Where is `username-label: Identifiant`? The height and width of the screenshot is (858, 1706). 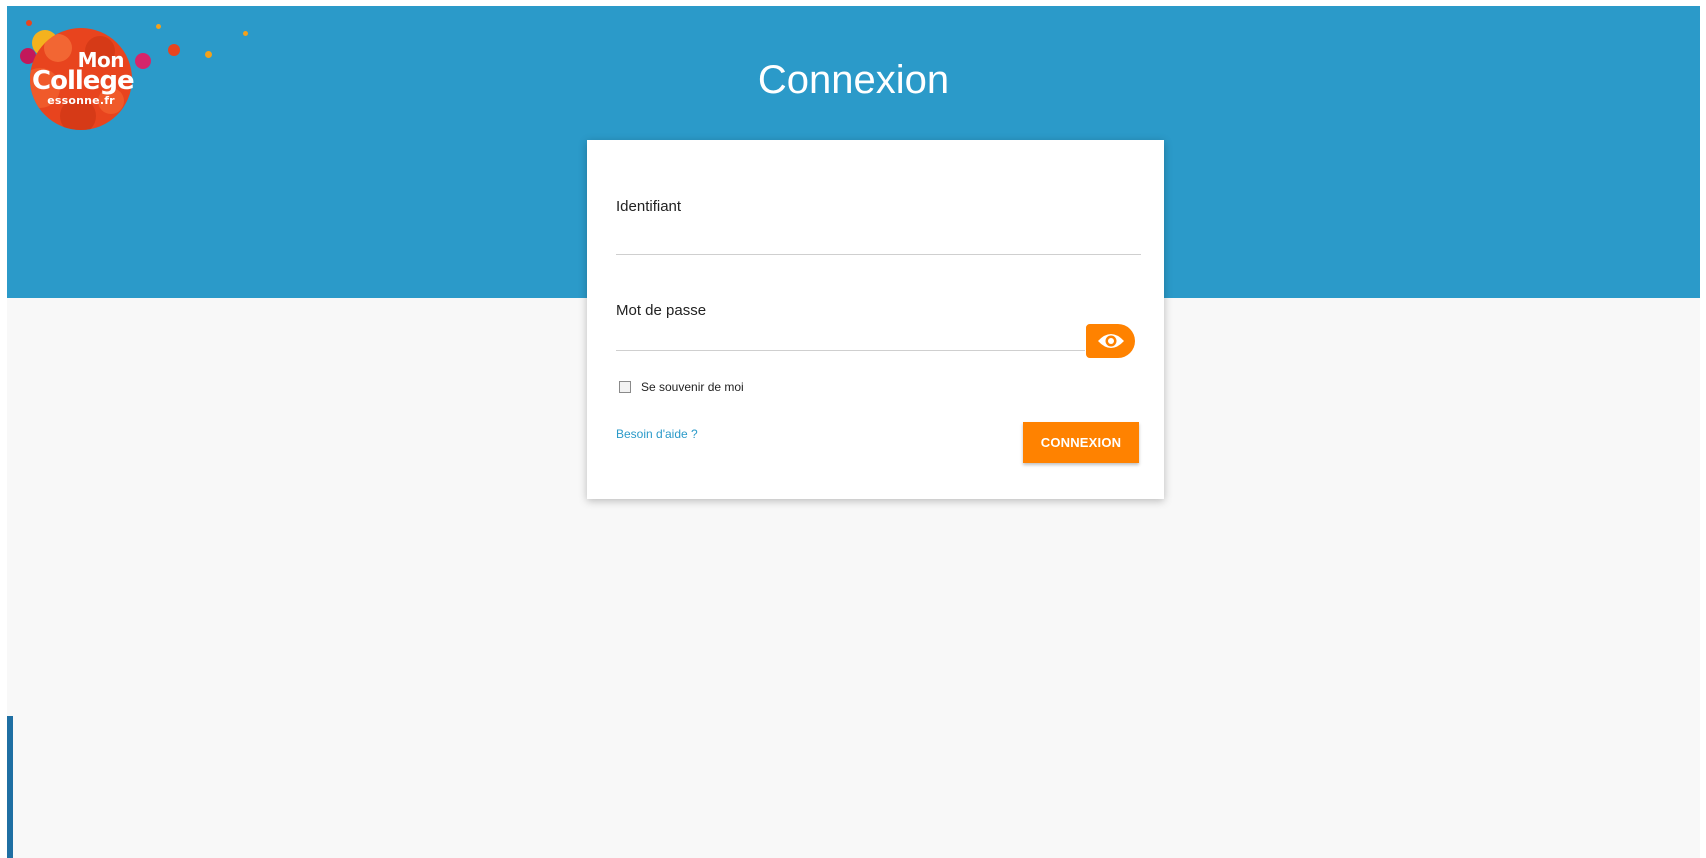 username-label: Identifiant is located at coordinates (649, 206).